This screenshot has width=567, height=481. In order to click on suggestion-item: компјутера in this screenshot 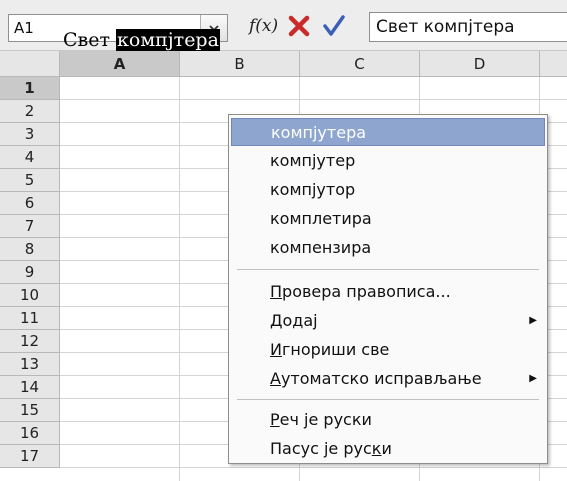, I will do `click(388, 132)`.